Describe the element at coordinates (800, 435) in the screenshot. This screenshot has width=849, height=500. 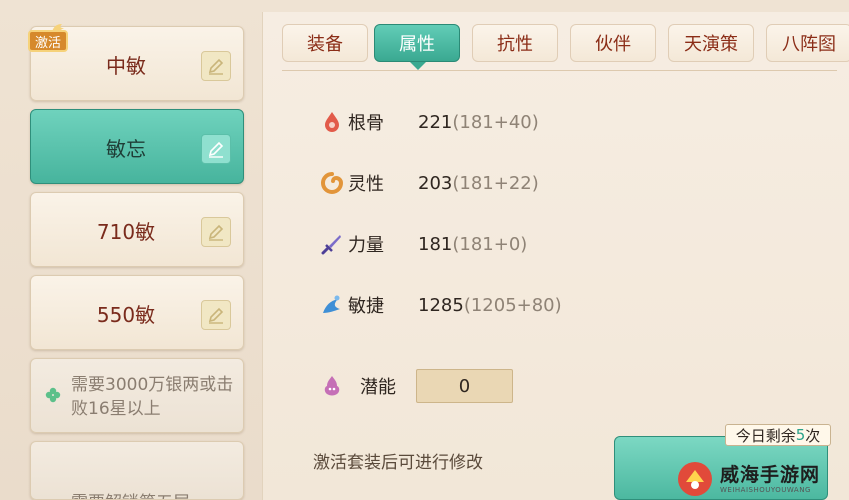
I see `remaining-count: 5` at that location.